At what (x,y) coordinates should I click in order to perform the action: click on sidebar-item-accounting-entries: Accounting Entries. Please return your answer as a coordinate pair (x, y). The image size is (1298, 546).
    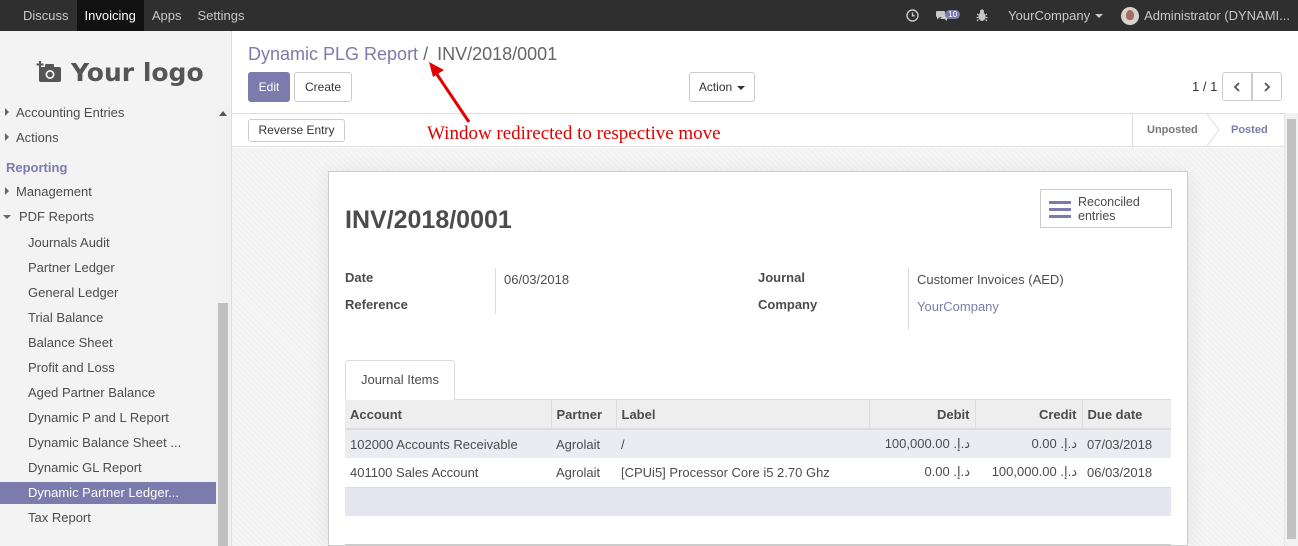
    Looking at the image, I should click on (108, 113).